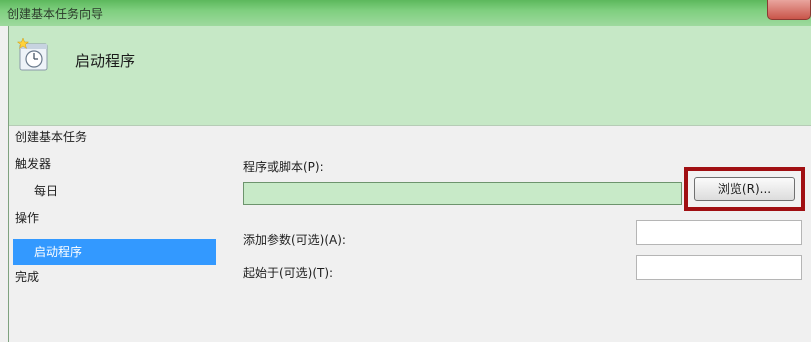  I want to click on arguments-label: 添加参数(可选)(A):, so click(294, 240).